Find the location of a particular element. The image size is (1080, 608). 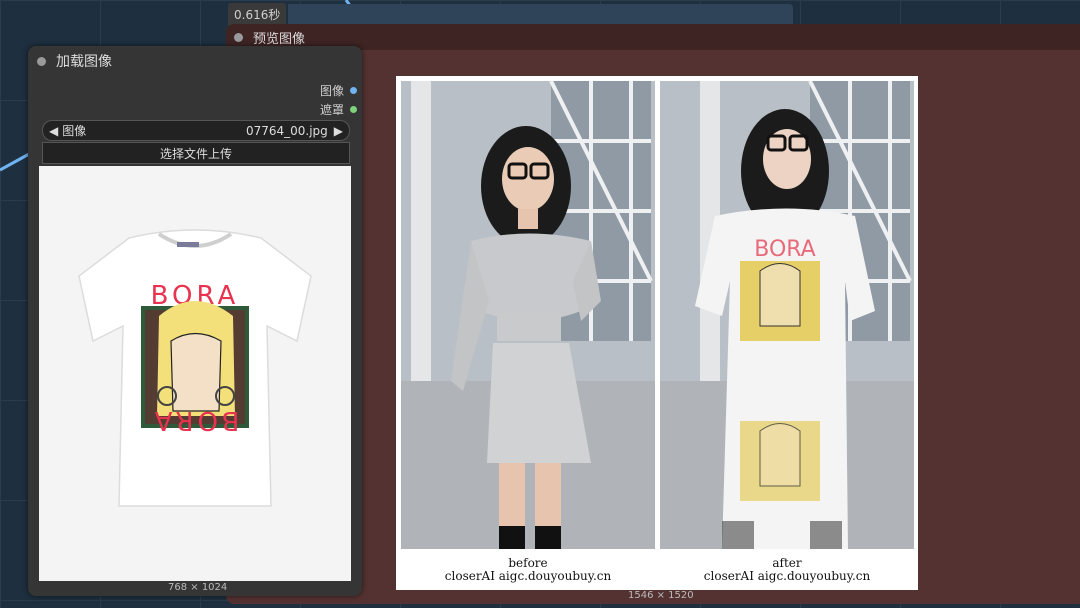

preview-node-title: 预览图像 is located at coordinates (279, 39).